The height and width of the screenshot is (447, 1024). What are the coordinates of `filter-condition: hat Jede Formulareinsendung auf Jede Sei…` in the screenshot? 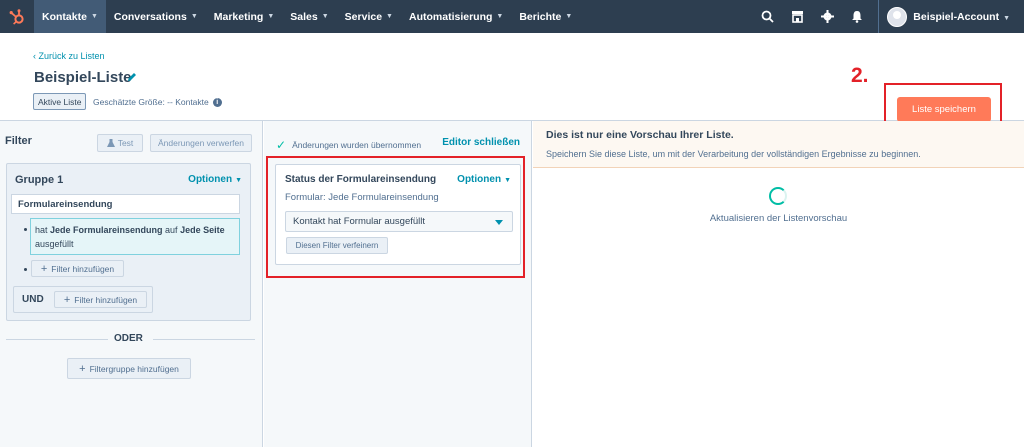 It's located at (135, 236).